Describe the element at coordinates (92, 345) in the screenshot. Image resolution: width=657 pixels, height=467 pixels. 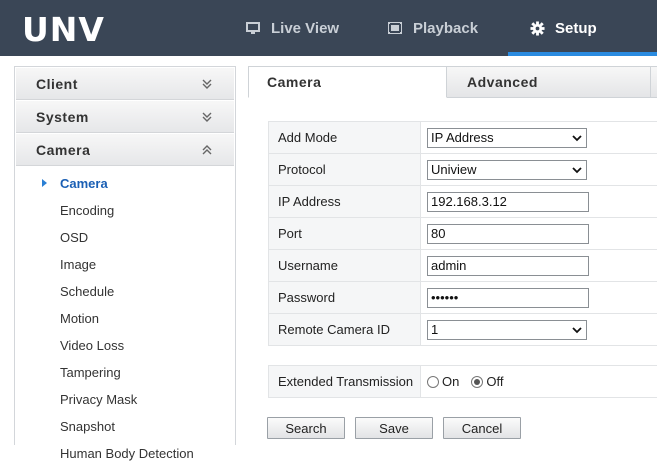
I see `sidebar-item-label: Video Loss` at that location.